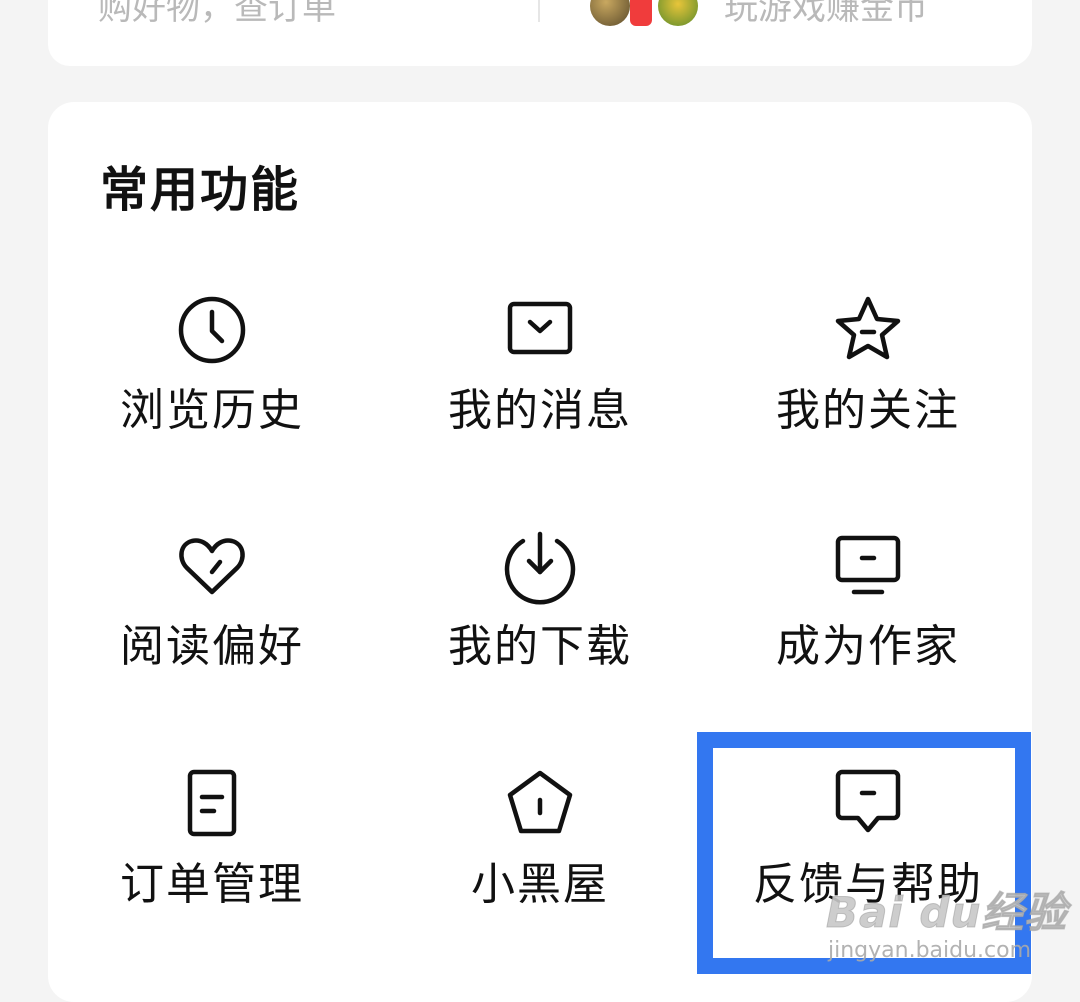  I want to click on browse-history-item: 浏览历史, so click(212, 390).